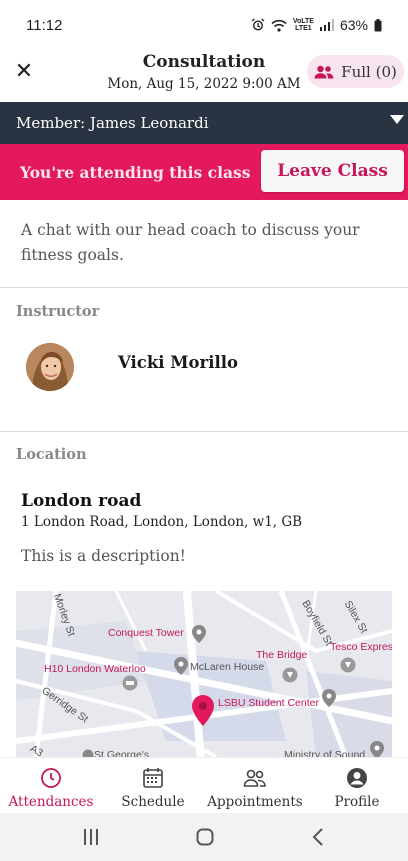  I want to click on capacity-label: Full (0), so click(369, 71).